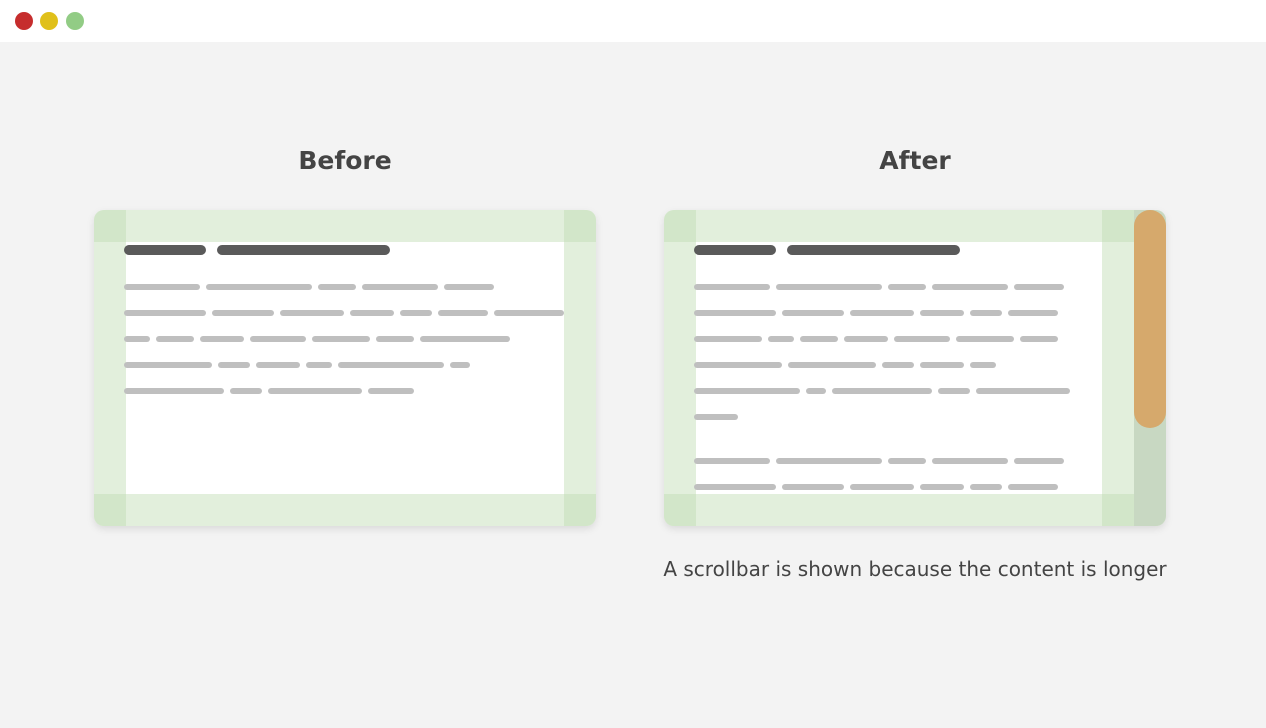 Image resolution: width=1266 pixels, height=728 pixels. What do you see at coordinates (24, 21) in the screenshot?
I see `close-window-button` at bounding box center [24, 21].